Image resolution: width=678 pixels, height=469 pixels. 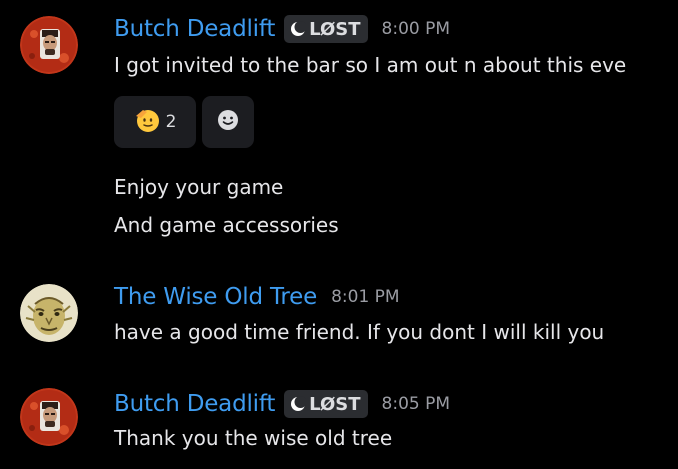 What do you see at coordinates (365, 297) in the screenshot?
I see `timestamp: 8:01 PM` at bounding box center [365, 297].